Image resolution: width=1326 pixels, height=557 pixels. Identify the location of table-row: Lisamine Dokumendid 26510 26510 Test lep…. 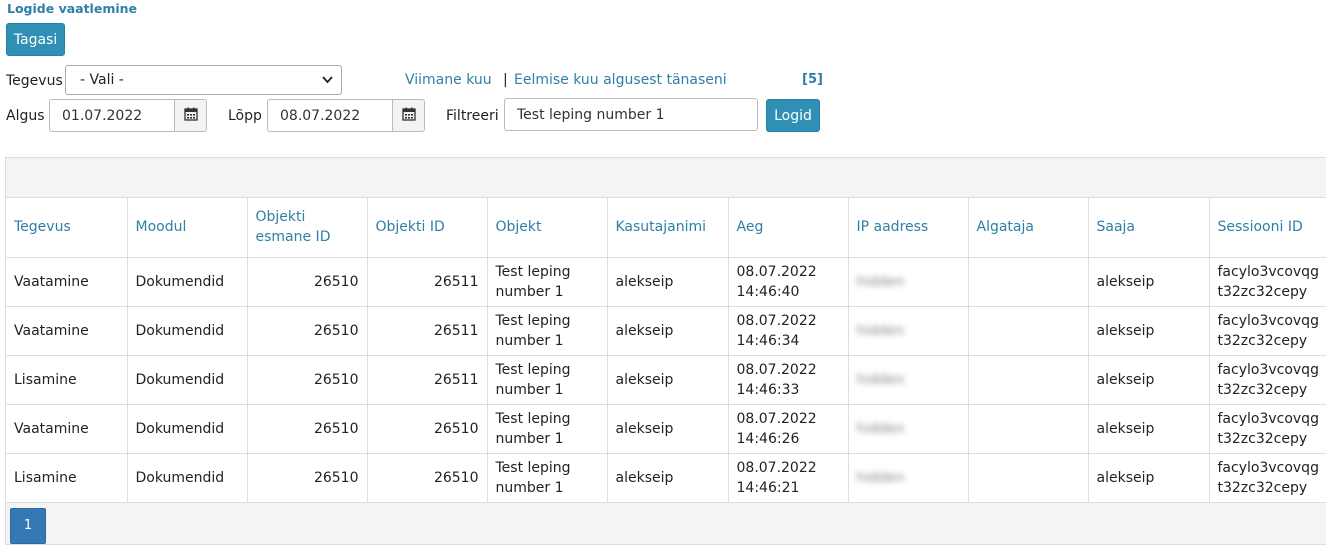
(666, 478).